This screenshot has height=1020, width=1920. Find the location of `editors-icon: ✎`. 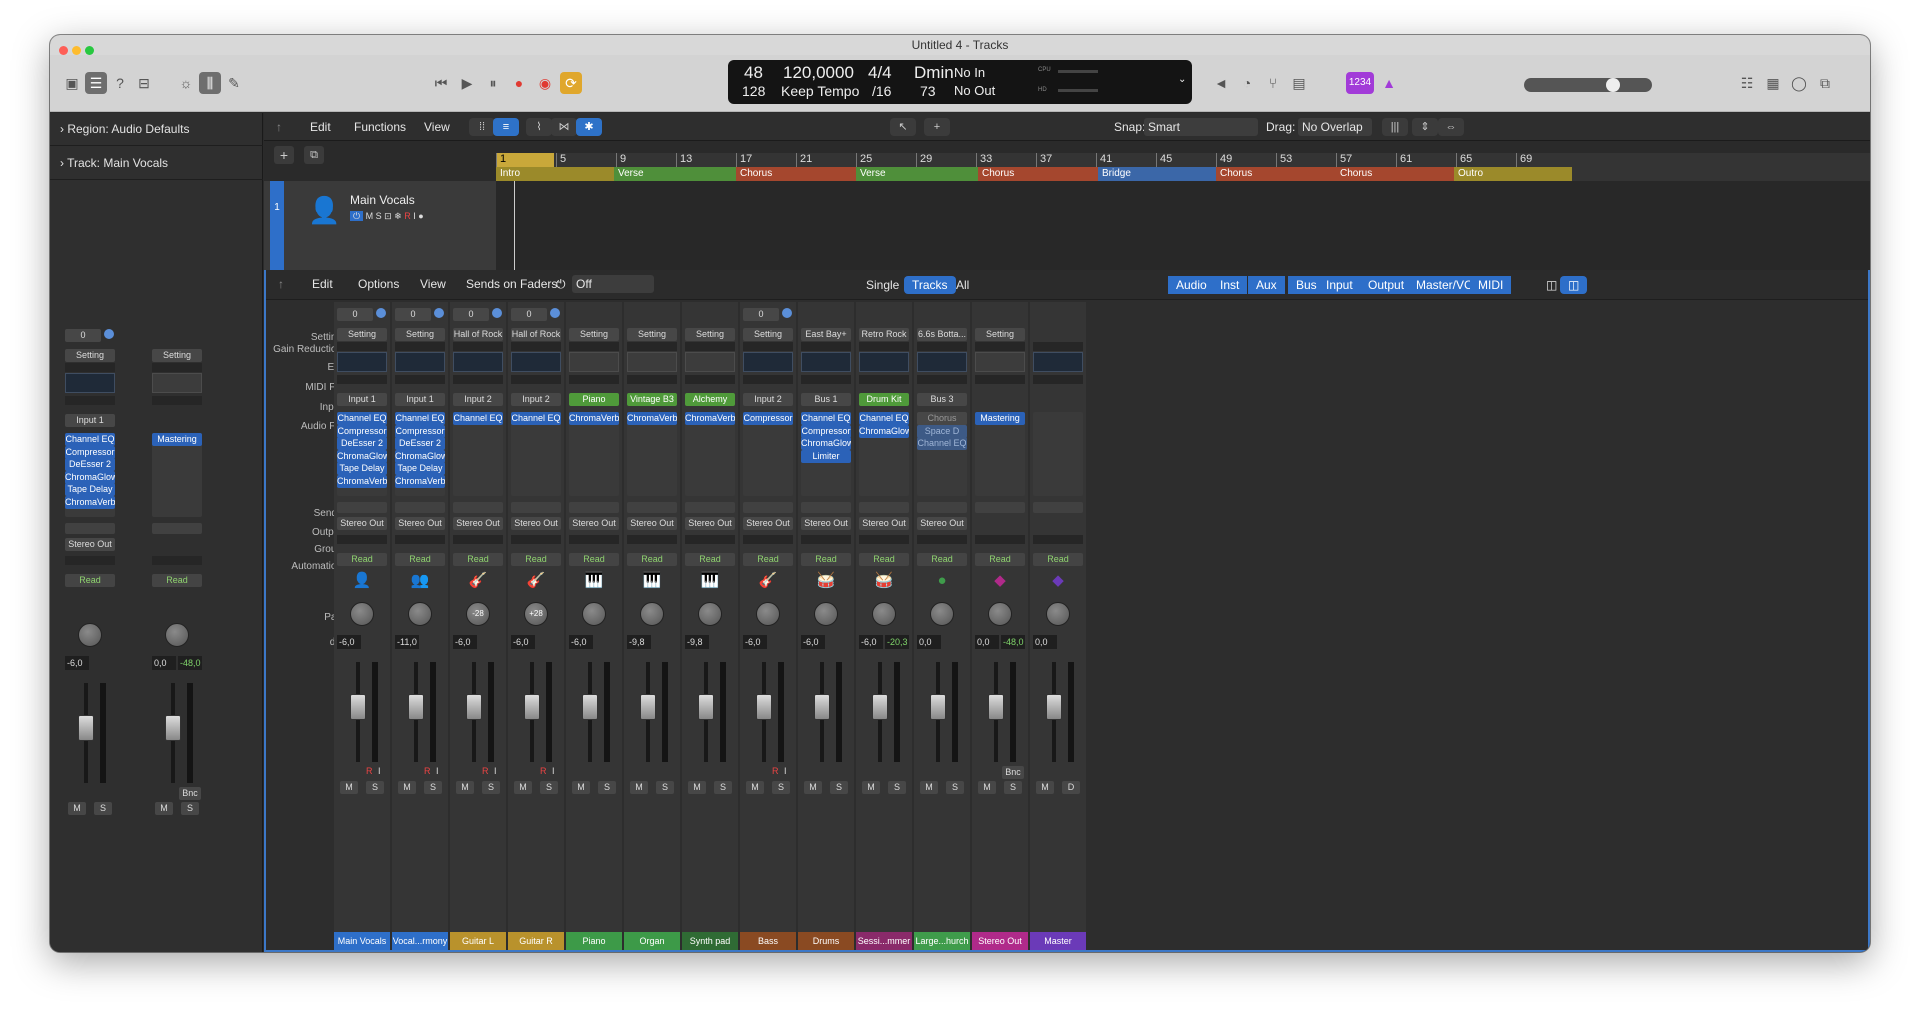

editors-icon: ✎ is located at coordinates (234, 83).